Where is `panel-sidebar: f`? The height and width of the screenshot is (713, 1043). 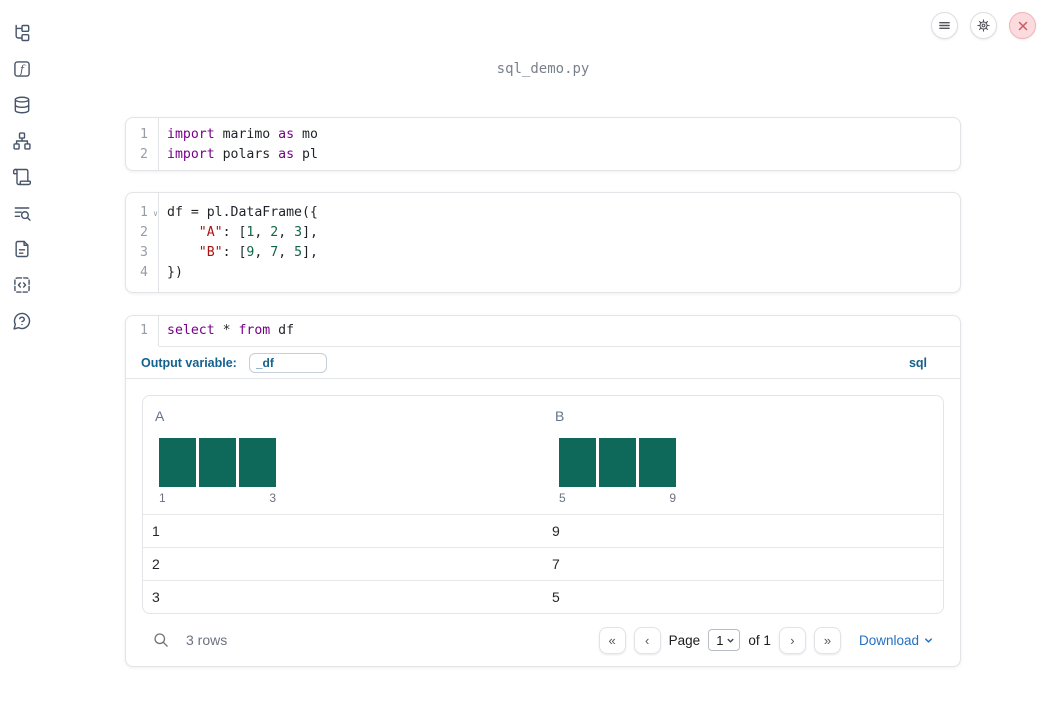 panel-sidebar: f is located at coordinates (22, 356).